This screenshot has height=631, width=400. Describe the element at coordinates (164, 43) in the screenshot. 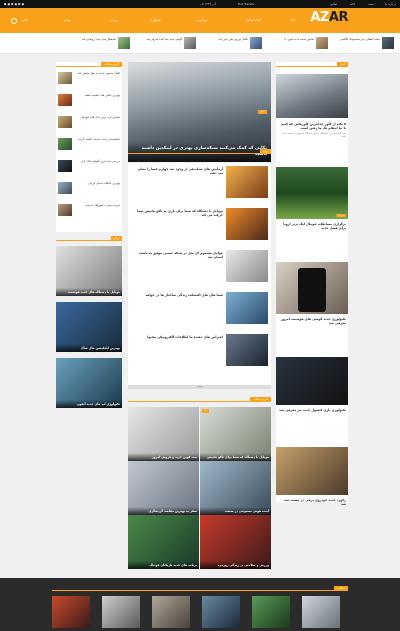

I see `ticker-item: گوشی جدید ماه آینده معرفی شد` at that location.